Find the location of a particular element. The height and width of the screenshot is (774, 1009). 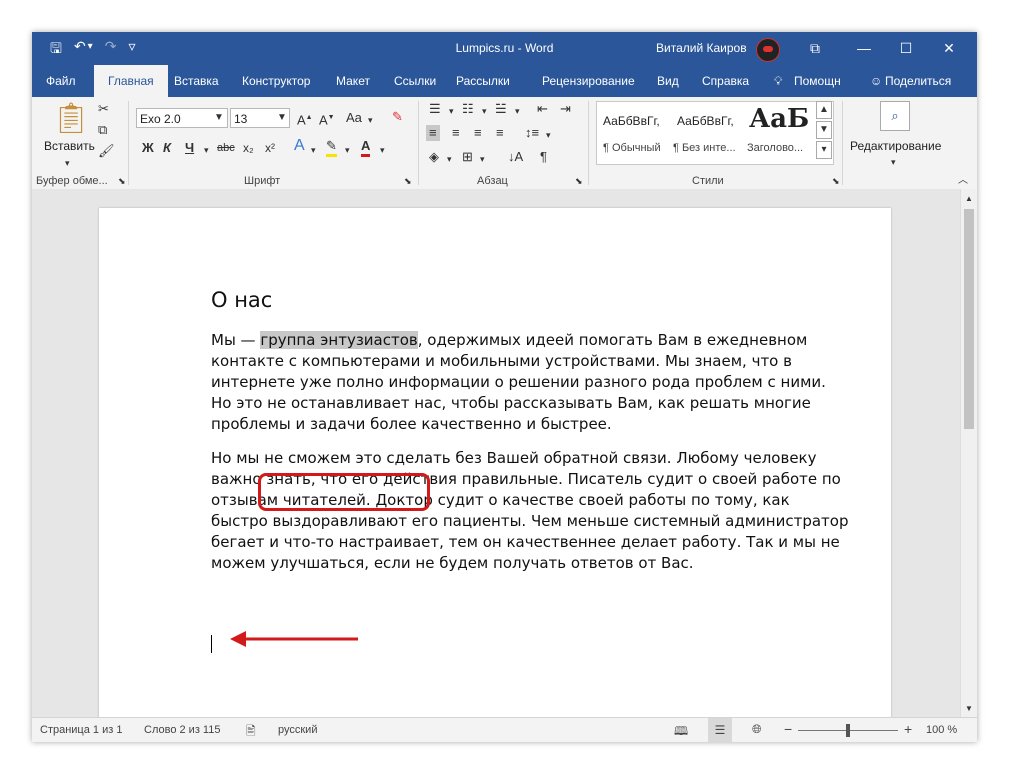

clipboard-launcher-icon: ⬊ is located at coordinates (122, 181).